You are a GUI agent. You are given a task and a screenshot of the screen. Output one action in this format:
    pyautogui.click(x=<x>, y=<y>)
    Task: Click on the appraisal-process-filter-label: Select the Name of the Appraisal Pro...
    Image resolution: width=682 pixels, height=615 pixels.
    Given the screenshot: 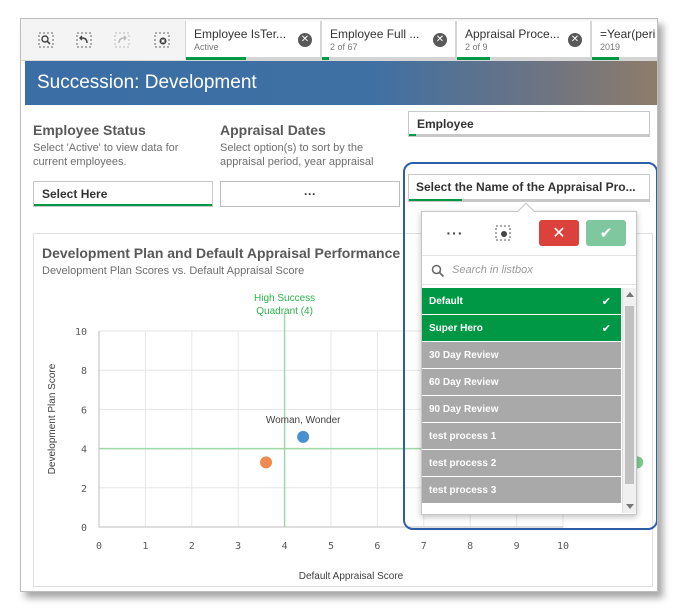 What is the action you would take?
    pyautogui.click(x=526, y=187)
    